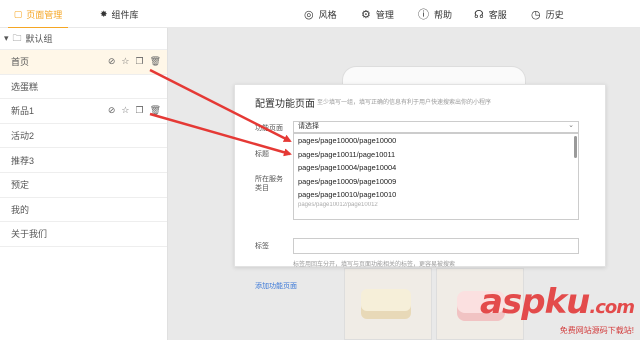  I want to click on dropdown-scrollbar, so click(575, 147).